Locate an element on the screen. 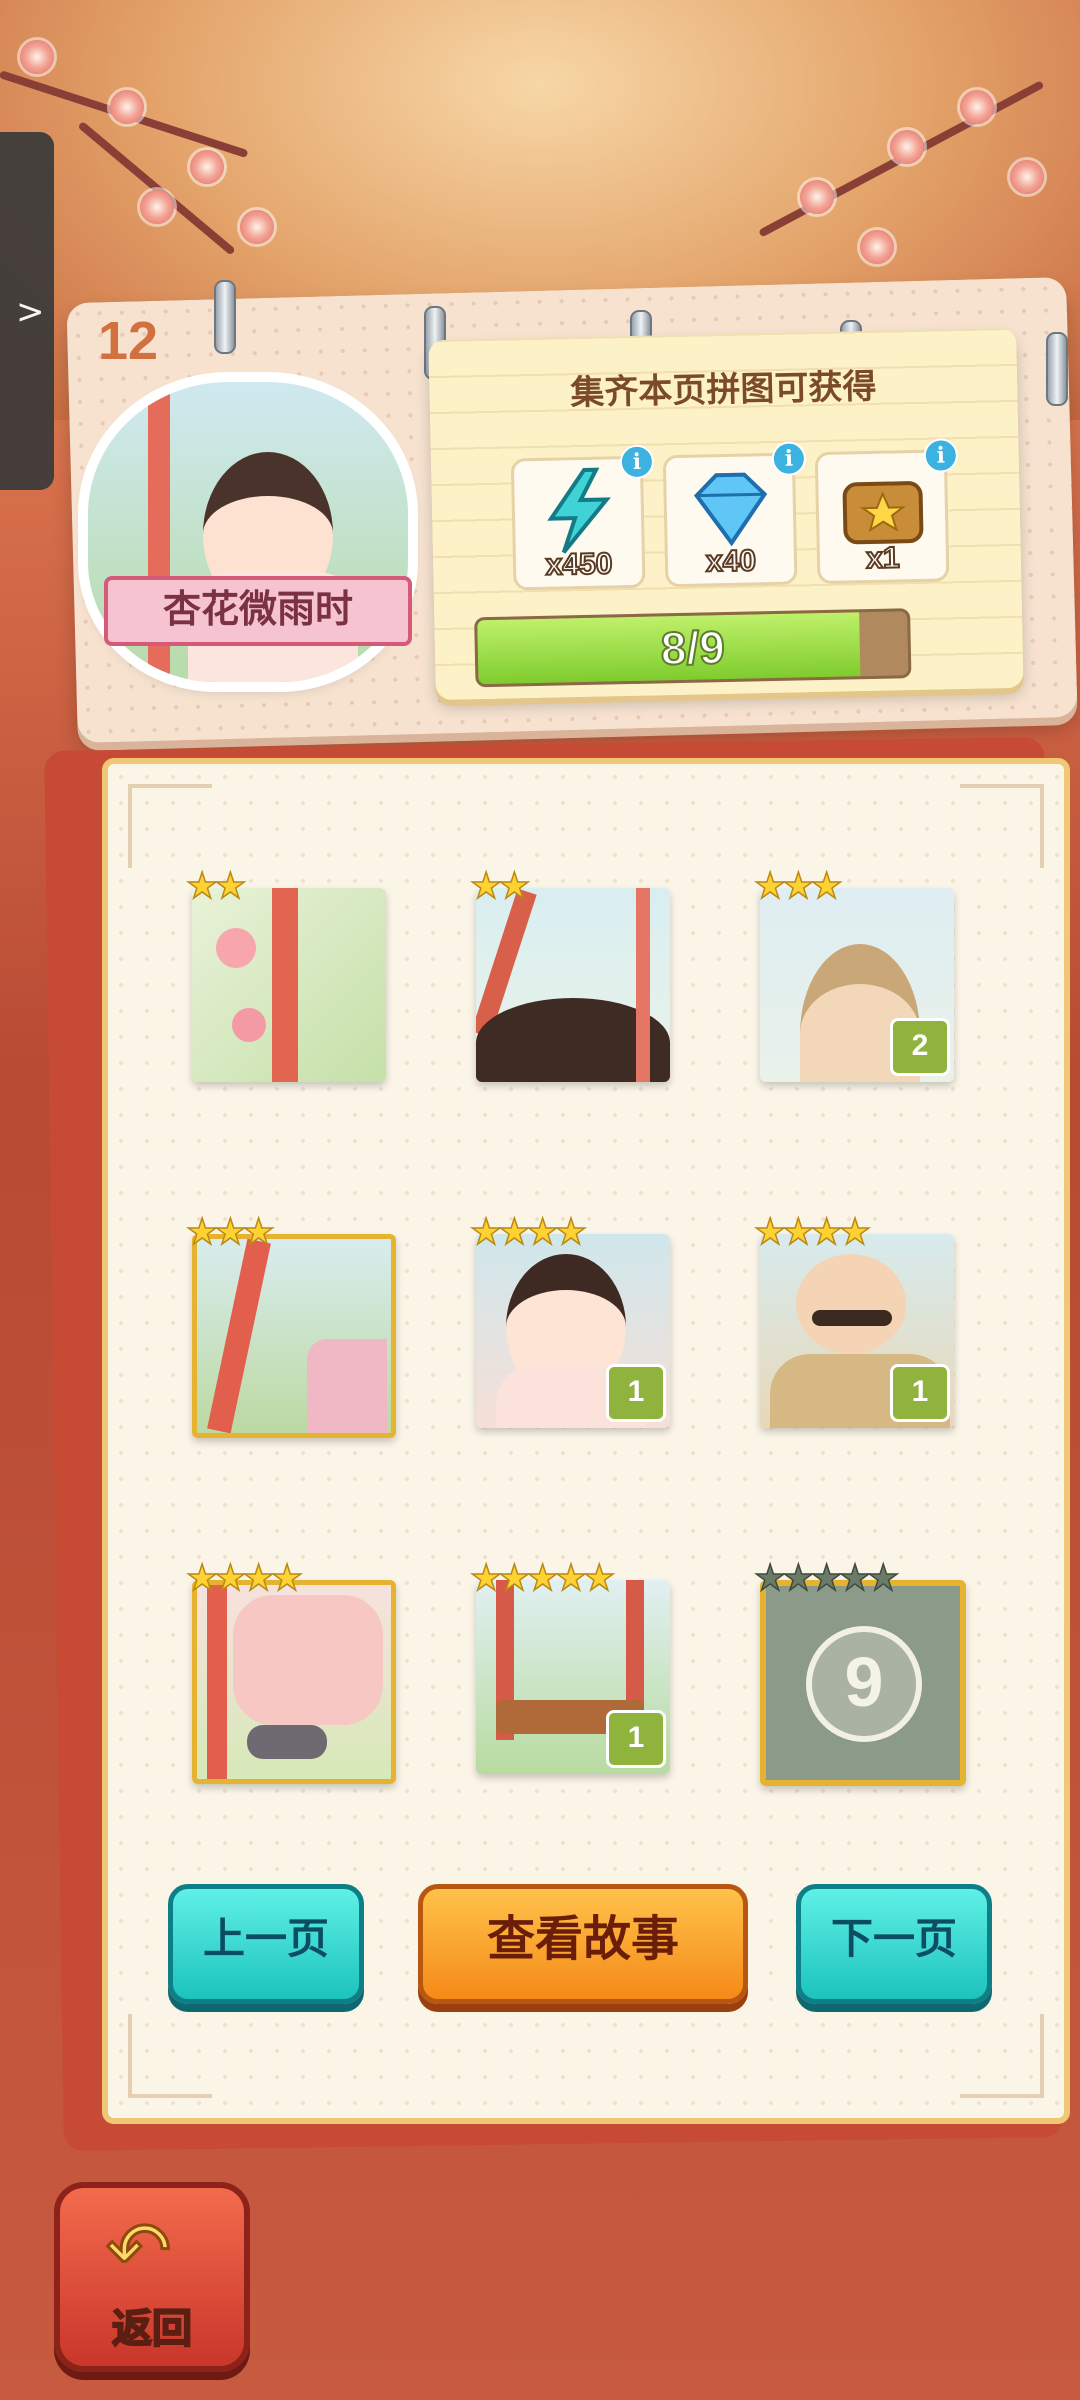 Image resolution: width=1080 pixels, height=2400 pixels. chapter-title: 杏花微雨时 is located at coordinates (258, 611).